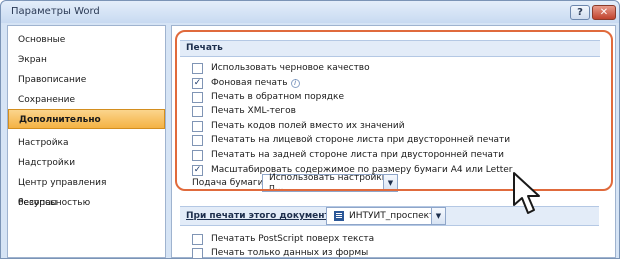 The height and width of the screenshot is (259, 620). What do you see at coordinates (604, 12) in the screenshot?
I see `close-button: ✕` at bounding box center [604, 12].